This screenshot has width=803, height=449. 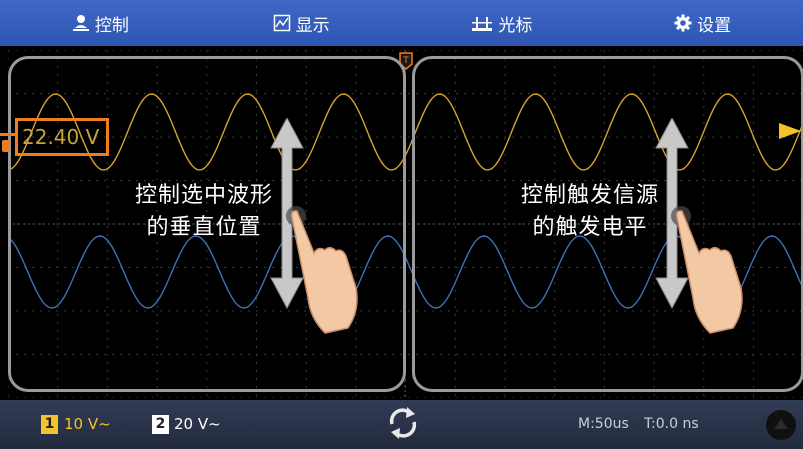 I want to click on user-icon, so click(x=80, y=23).